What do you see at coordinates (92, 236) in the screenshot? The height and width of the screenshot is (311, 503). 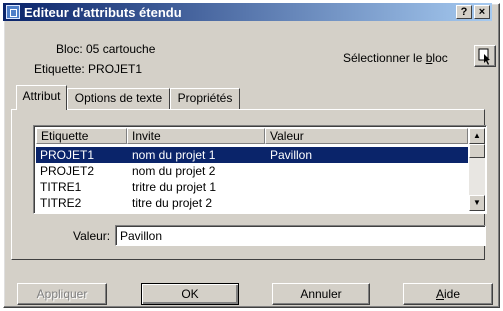 I see `value-label: Valeur:` at bounding box center [92, 236].